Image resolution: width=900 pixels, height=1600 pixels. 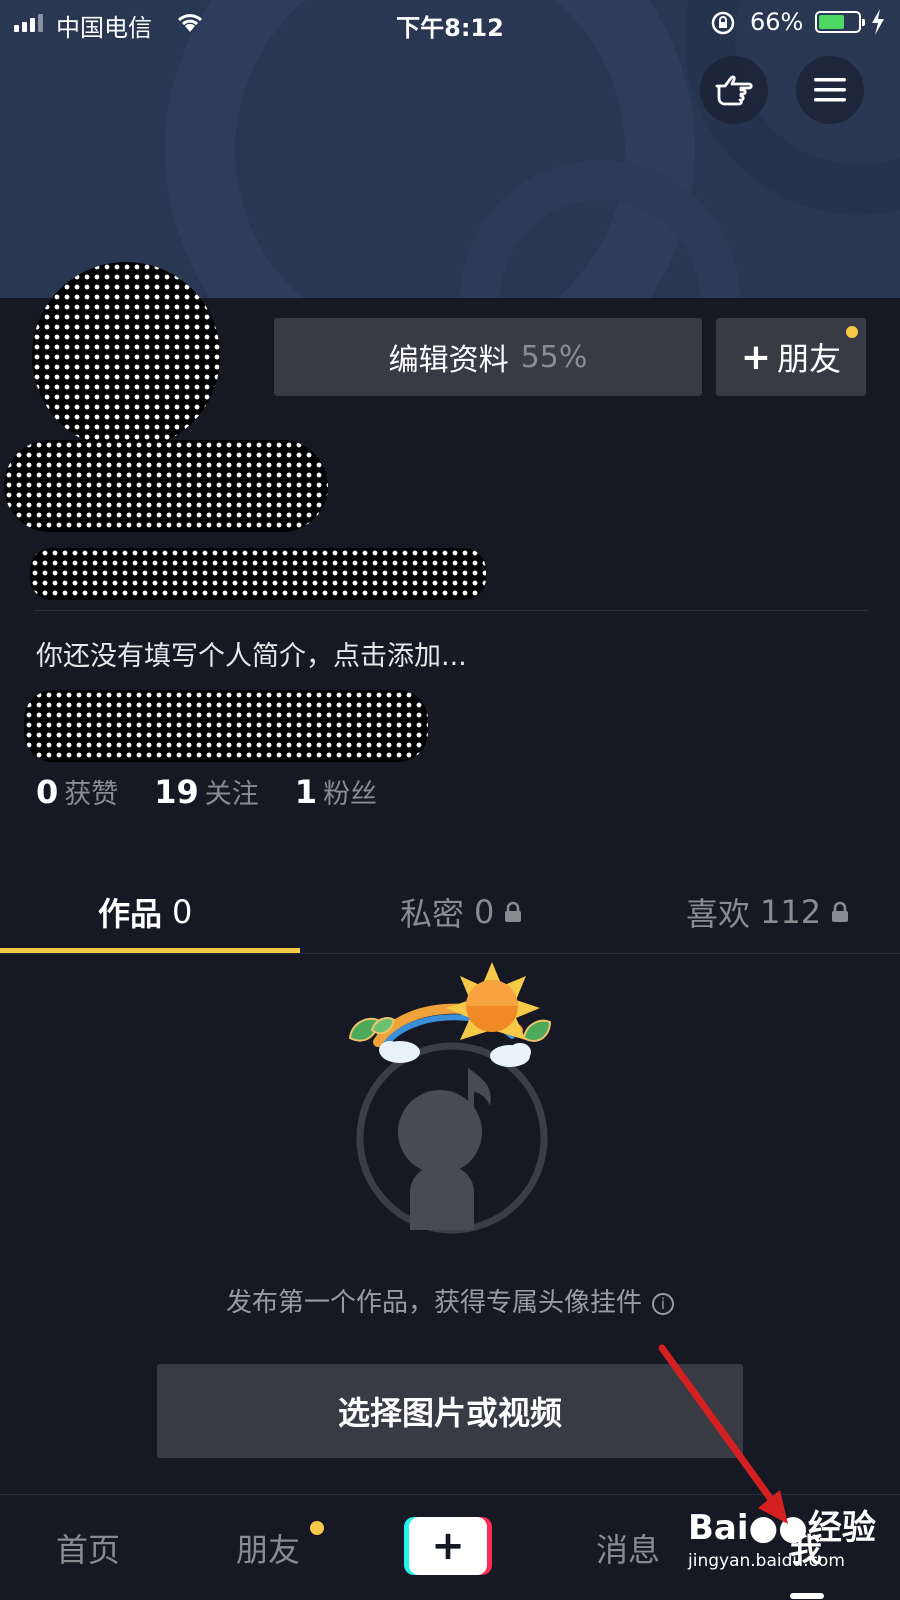 What do you see at coordinates (258, 574) in the screenshot?
I see `redacted-account-id` at bounding box center [258, 574].